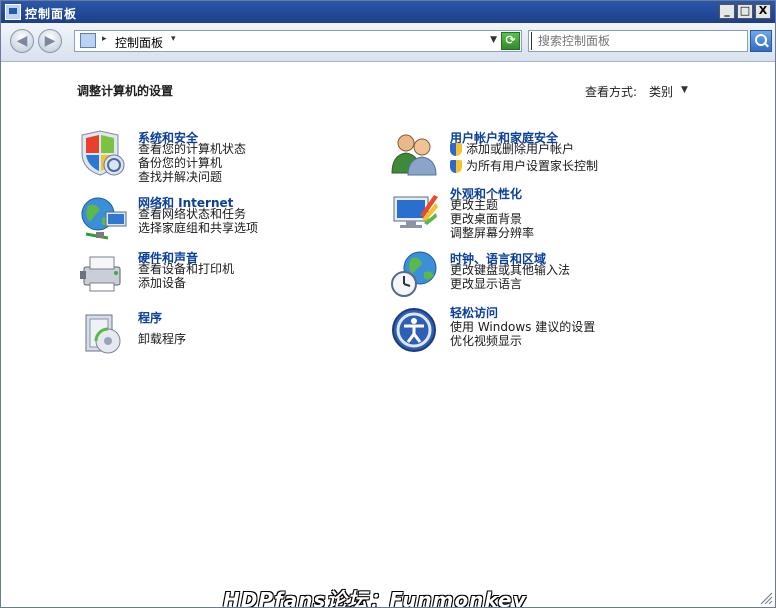 The height and width of the screenshot is (608, 776). I want to click on link-windows-recommended-settings: 使用 Windows 建议的设置, so click(522, 327).